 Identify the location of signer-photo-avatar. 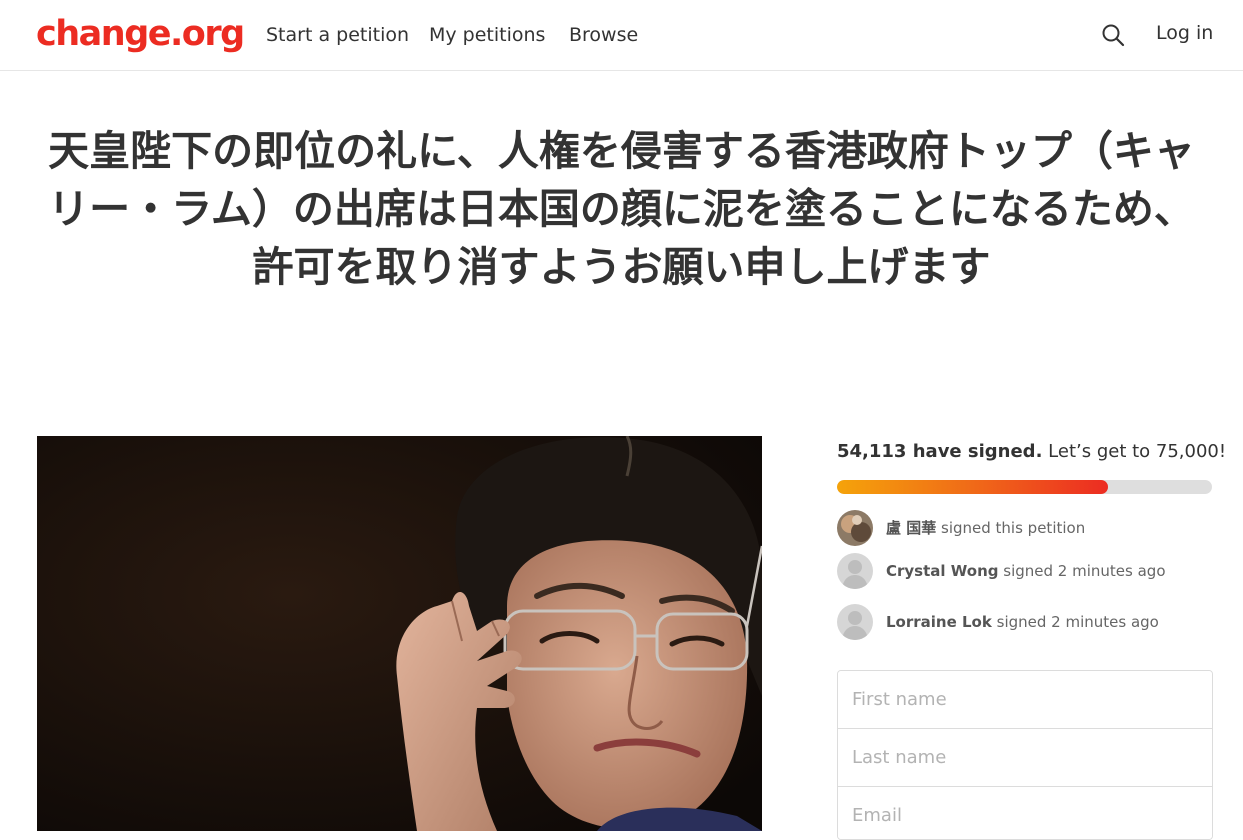
(855, 528).